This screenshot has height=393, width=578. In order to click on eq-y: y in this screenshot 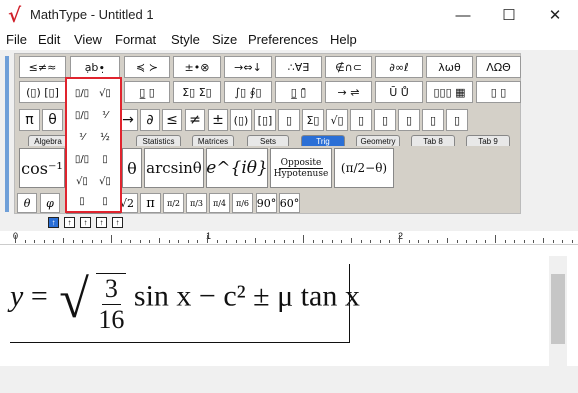, I will do `click(17, 296)`.